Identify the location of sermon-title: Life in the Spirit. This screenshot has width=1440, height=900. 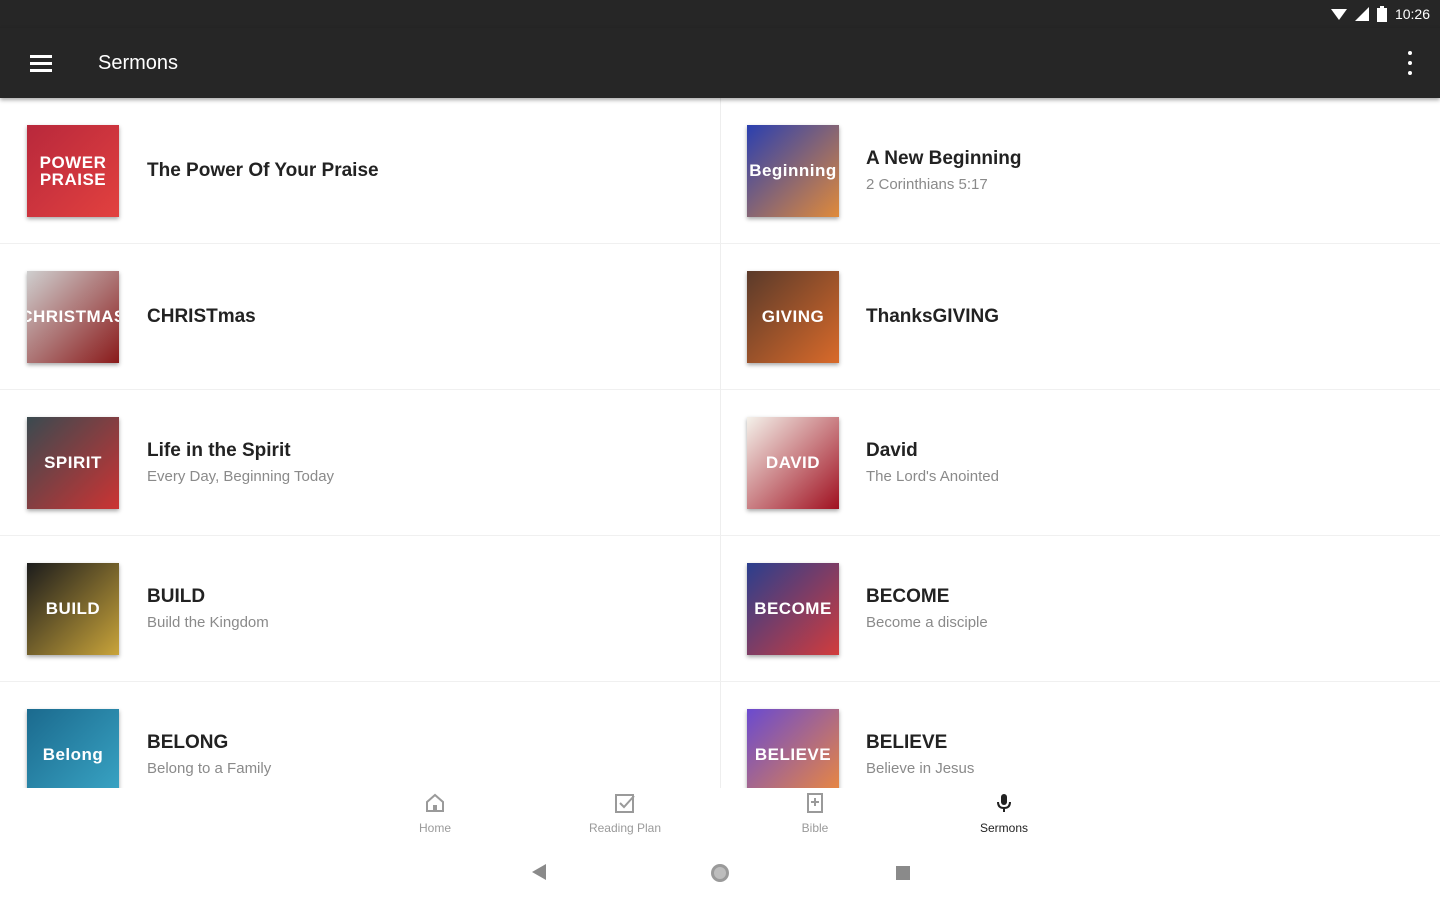
(219, 450).